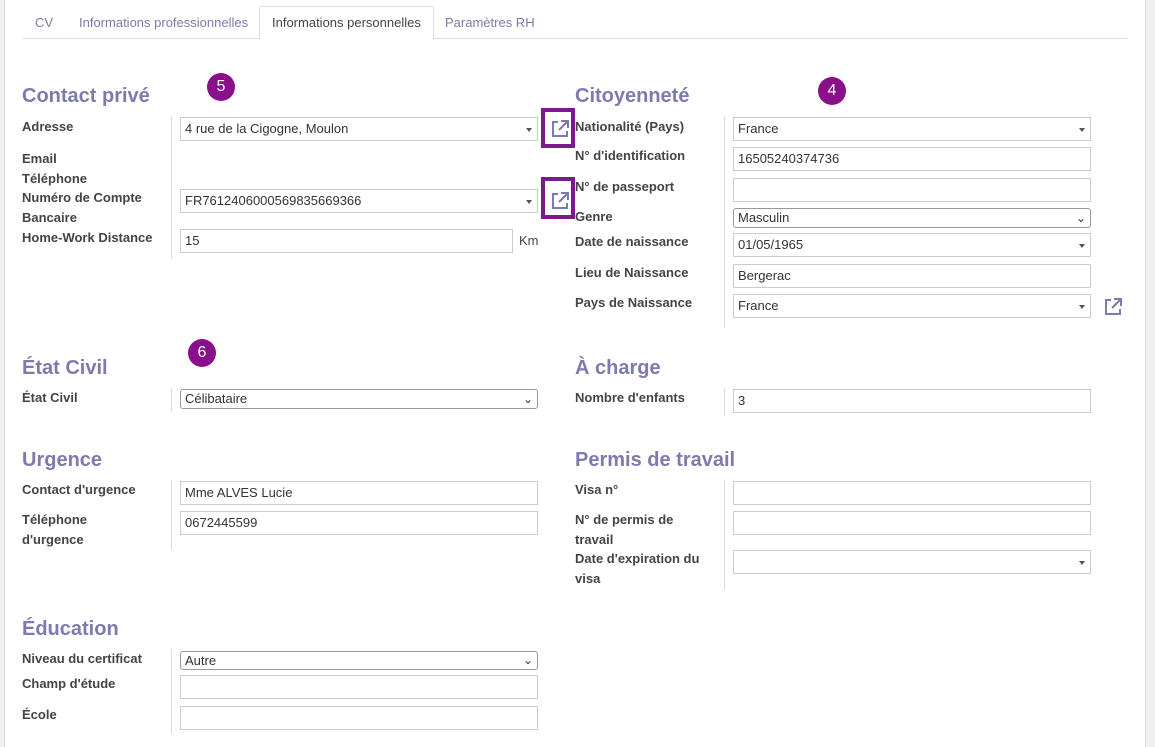 The width and height of the screenshot is (1155, 747). I want to click on nationality-value: France, so click(758, 128).